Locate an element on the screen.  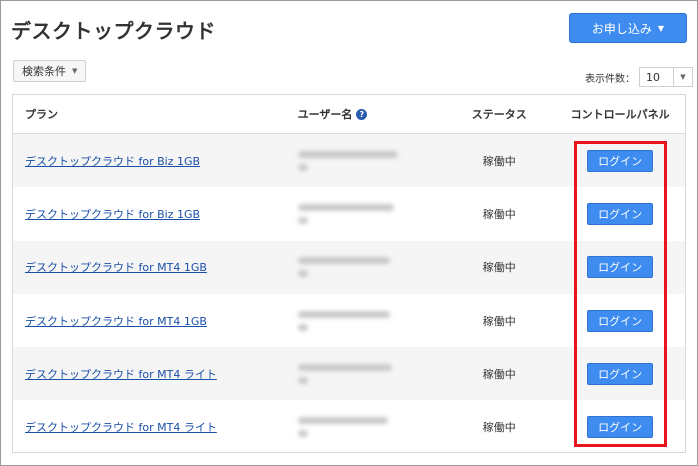
question-circle-icon: ? is located at coordinates (362, 114).